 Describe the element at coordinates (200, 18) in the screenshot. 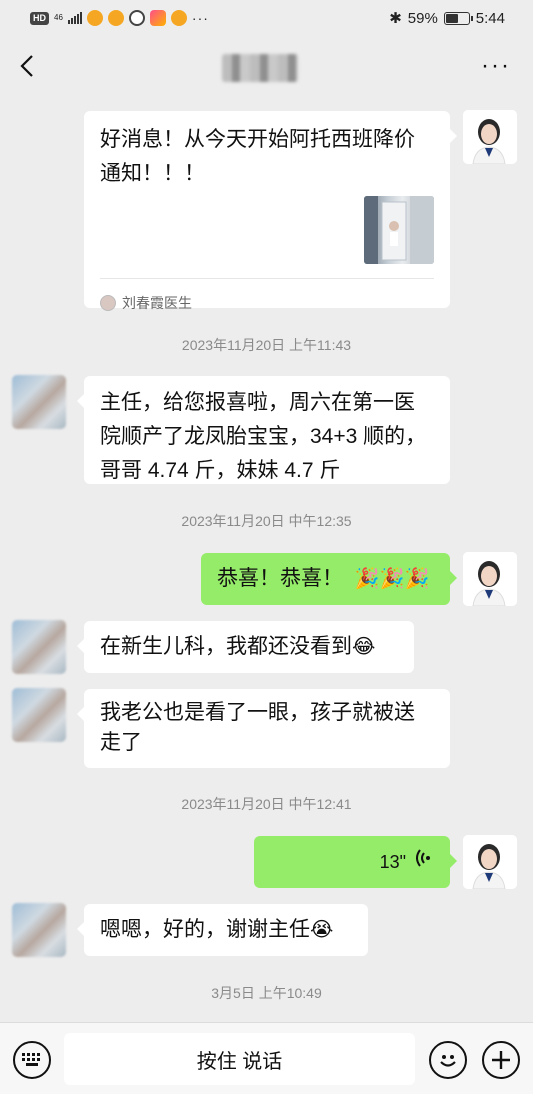

I see `more-notifications: ···` at that location.